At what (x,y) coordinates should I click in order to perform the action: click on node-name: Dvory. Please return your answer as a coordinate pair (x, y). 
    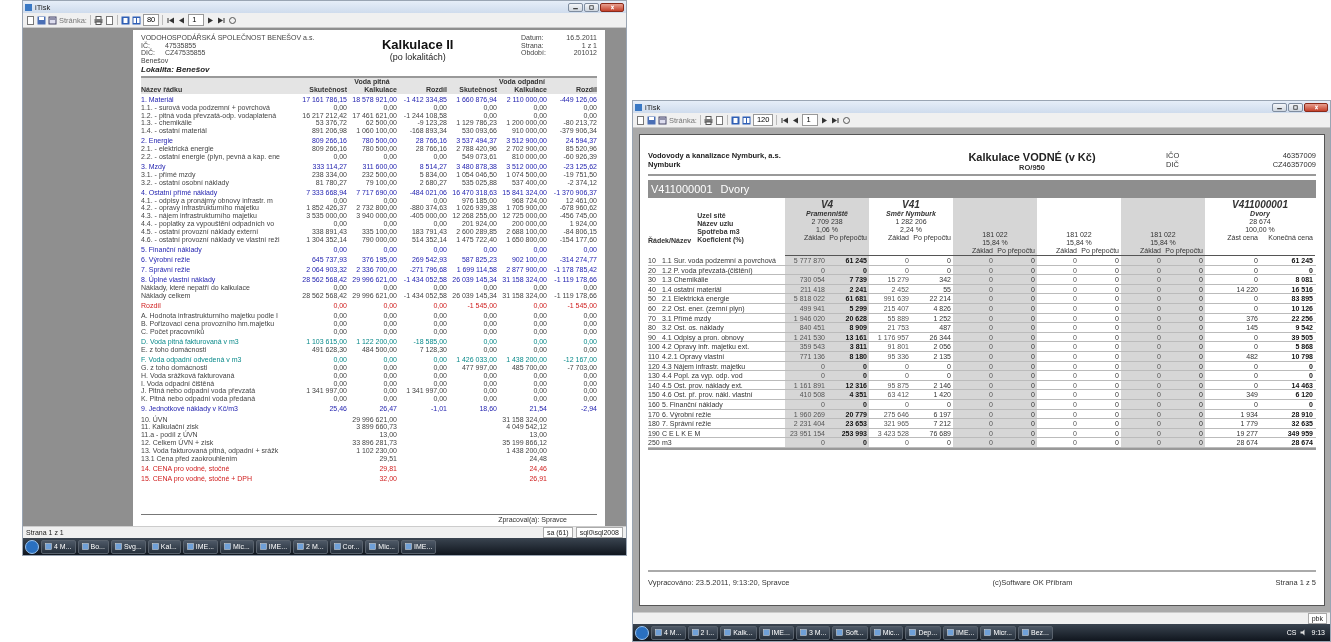
    Looking at the image, I should click on (735, 189).